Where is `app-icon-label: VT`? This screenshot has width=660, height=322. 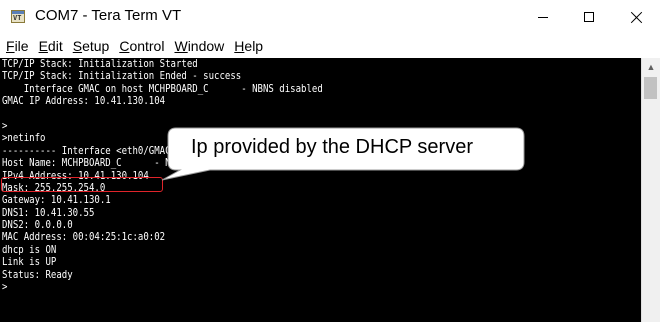 app-icon-label: VT is located at coordinates (17, 18).